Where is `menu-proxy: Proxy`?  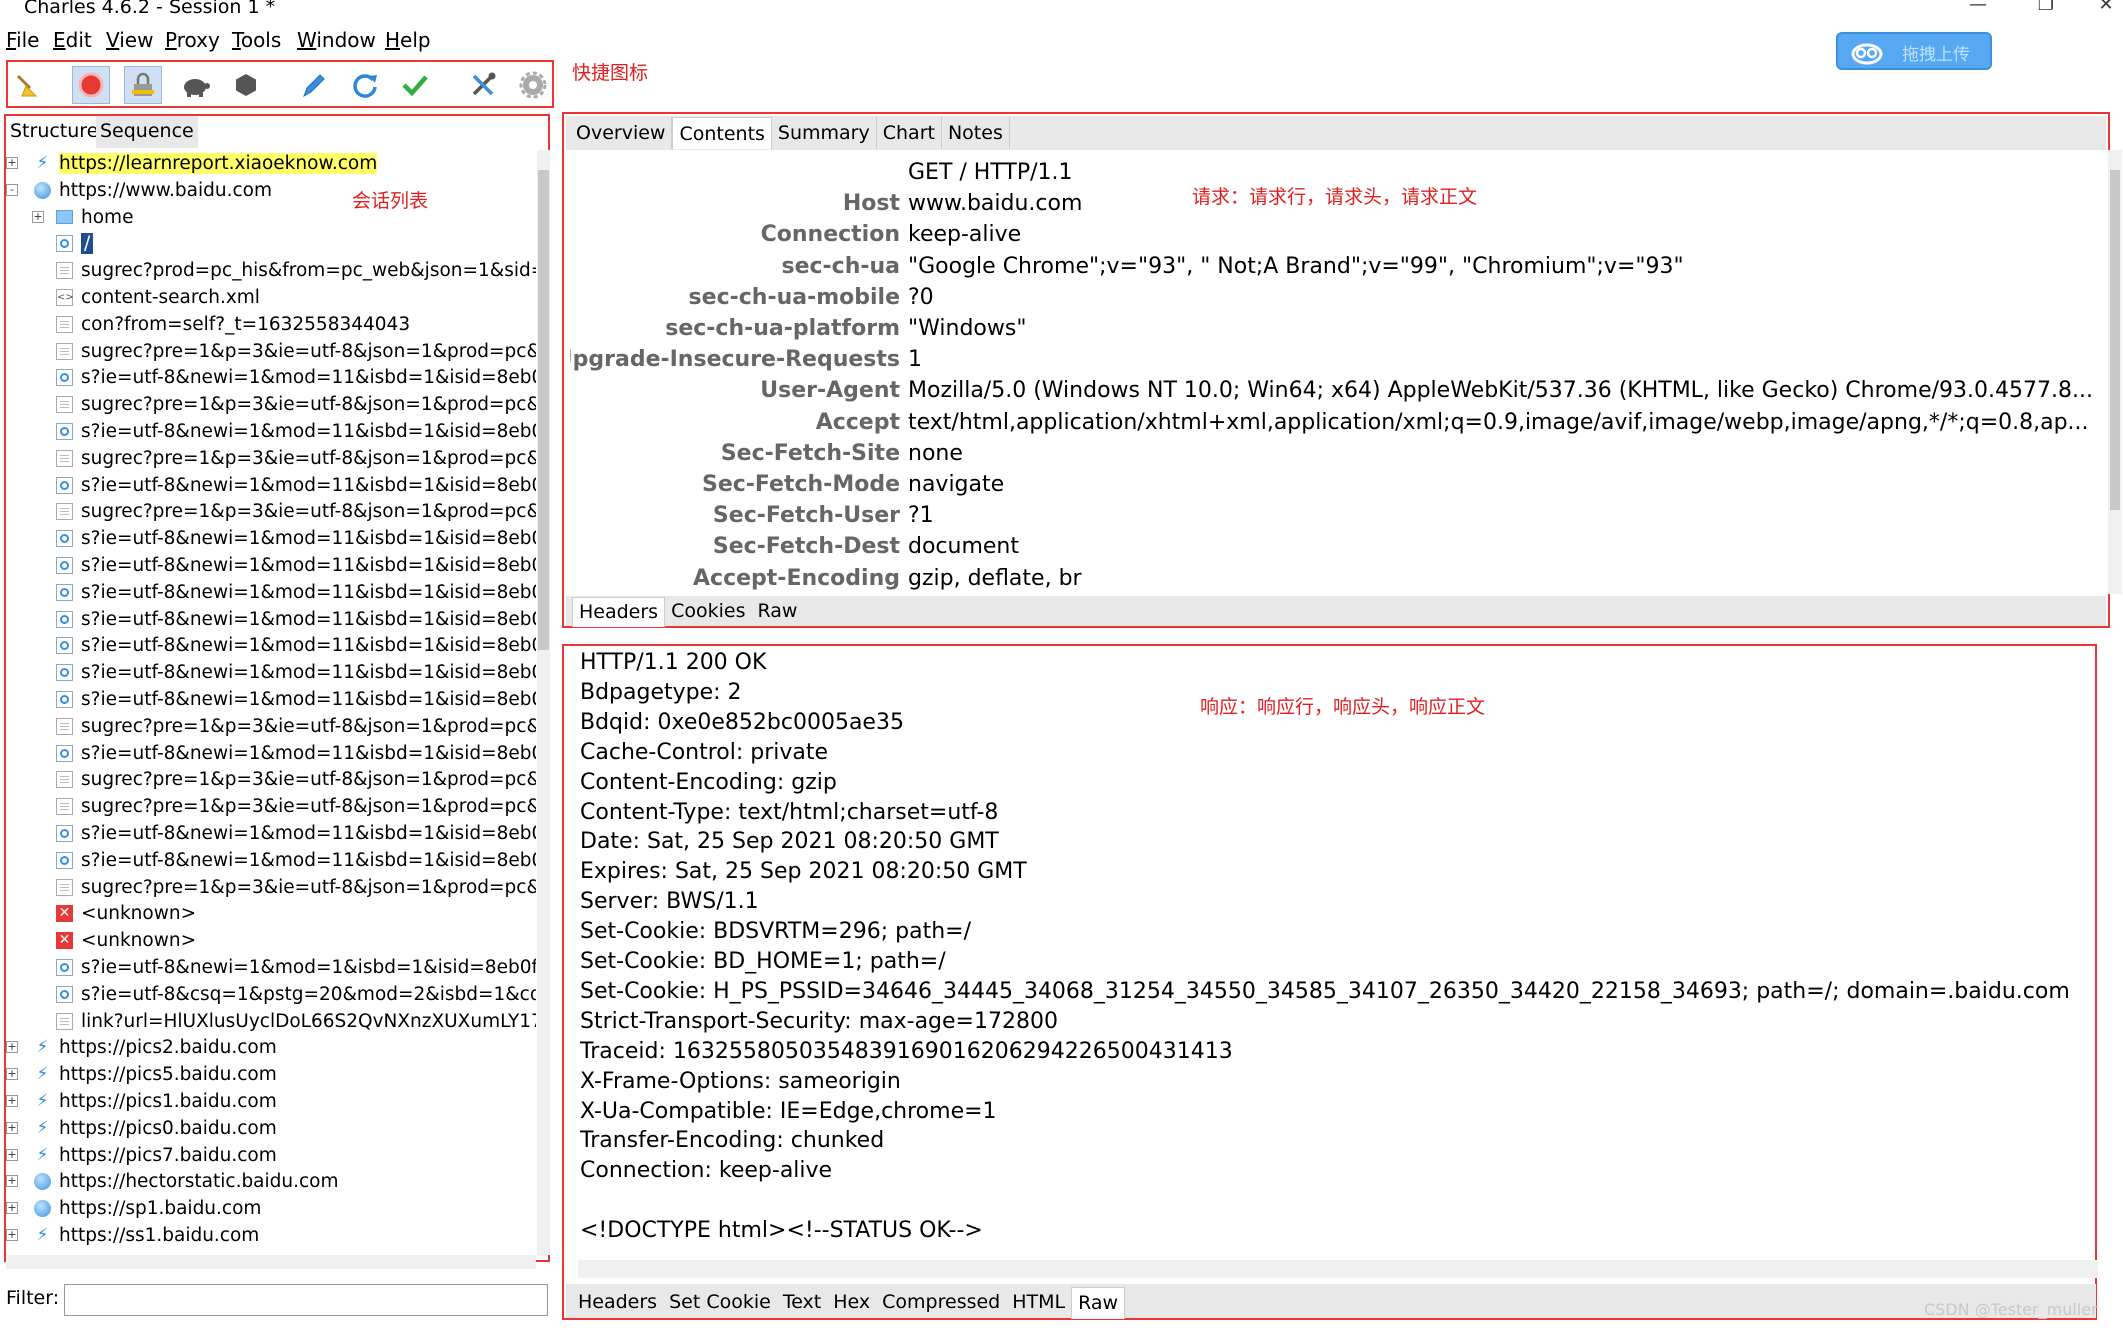
menu-proxy: Proxy is located at coordinates (192, 40).